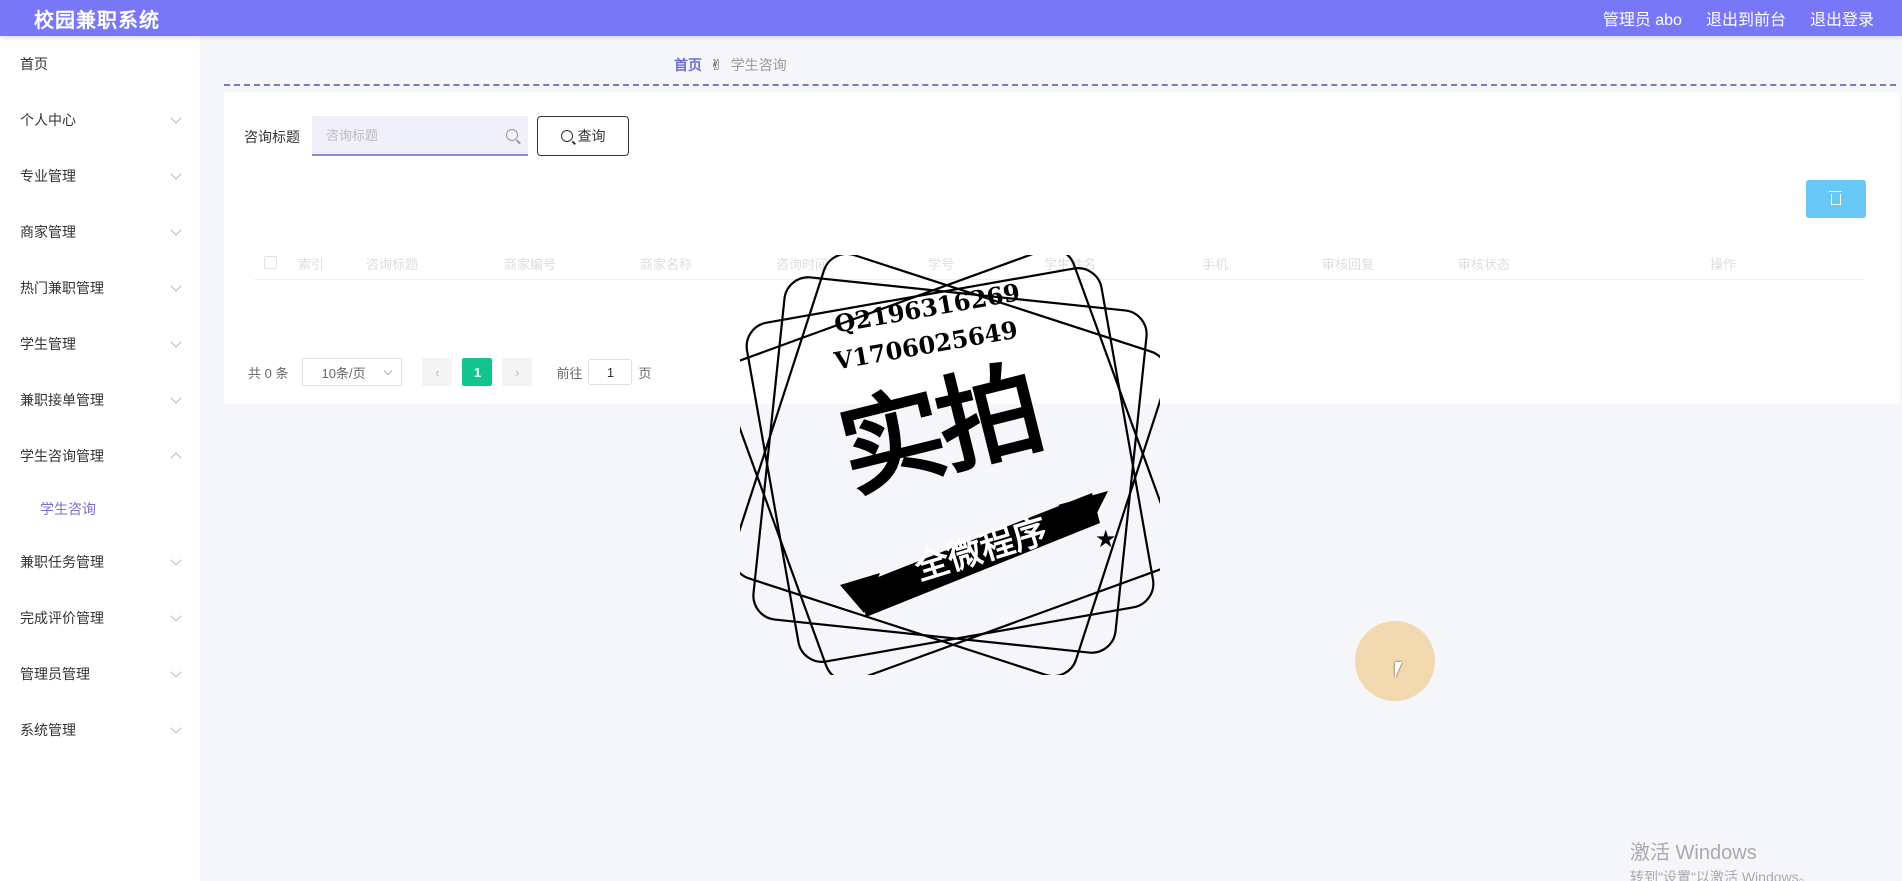 The width and height of the screenshot is (1902, 881). Describe the element at coordinates (100, 344) in the screenshot. I see `sidebar-item-student-management: 学生管理` at that location.